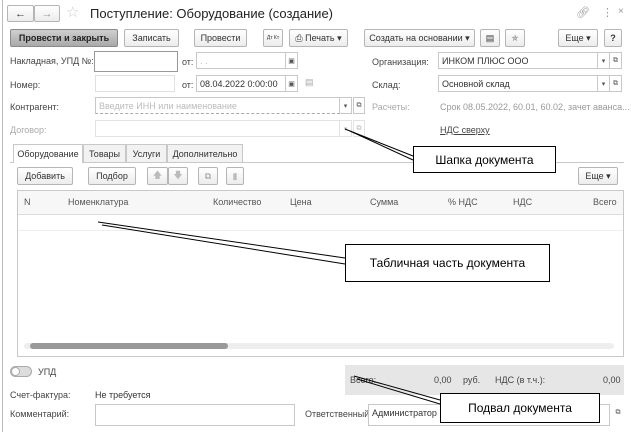 The image size is (631, 432). What do you see at coordinates (490, 38) in the screenshot?
I see `structure-icon: ▤` at bounding box center [490, 38].